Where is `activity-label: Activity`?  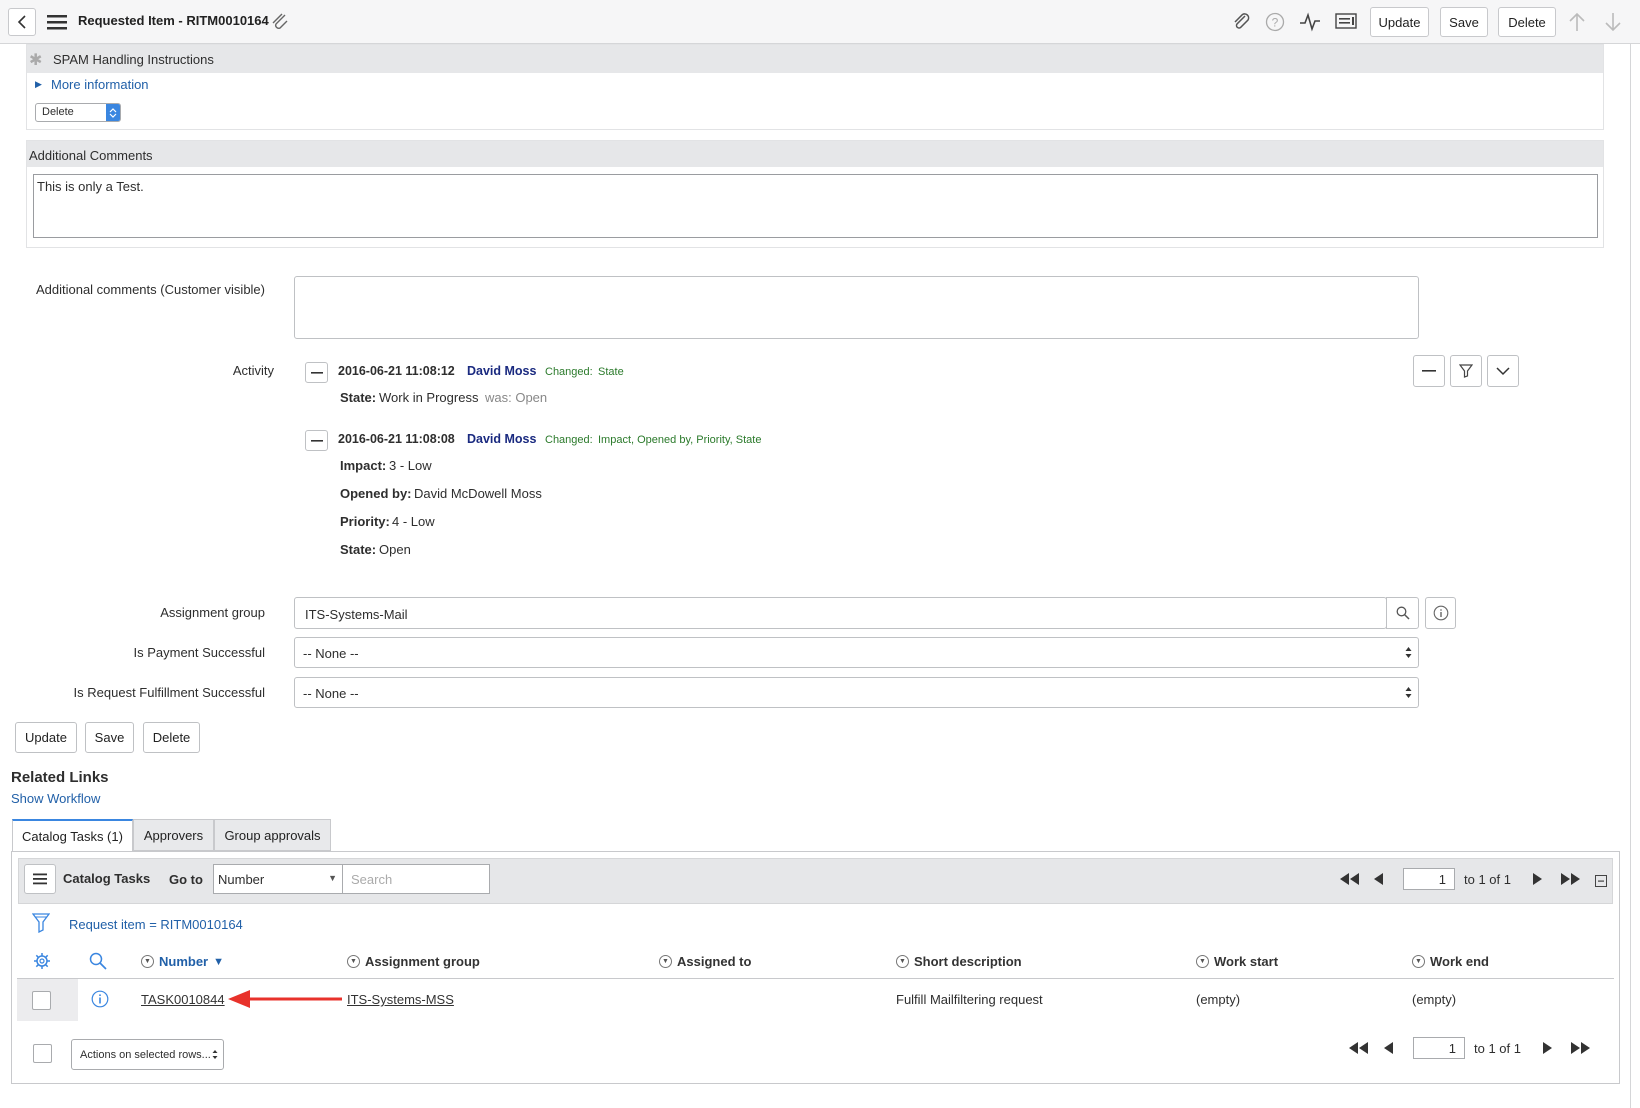 activity-label: Activity is located at coordinates (253, 370).